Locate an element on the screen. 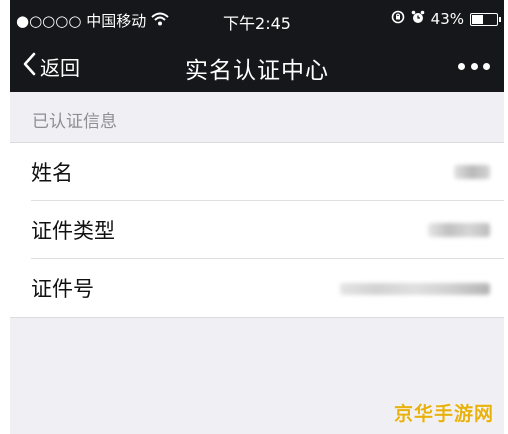  rotation-lock-icon is located at coordinates (398, 19).